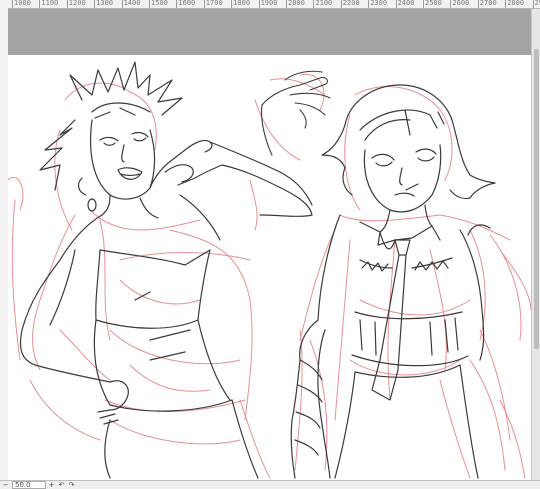  What do you see at coordinates (406, 3) in the screenshot?
I see `ruler-tick-label: 2400` at bounding box center [406, 3].